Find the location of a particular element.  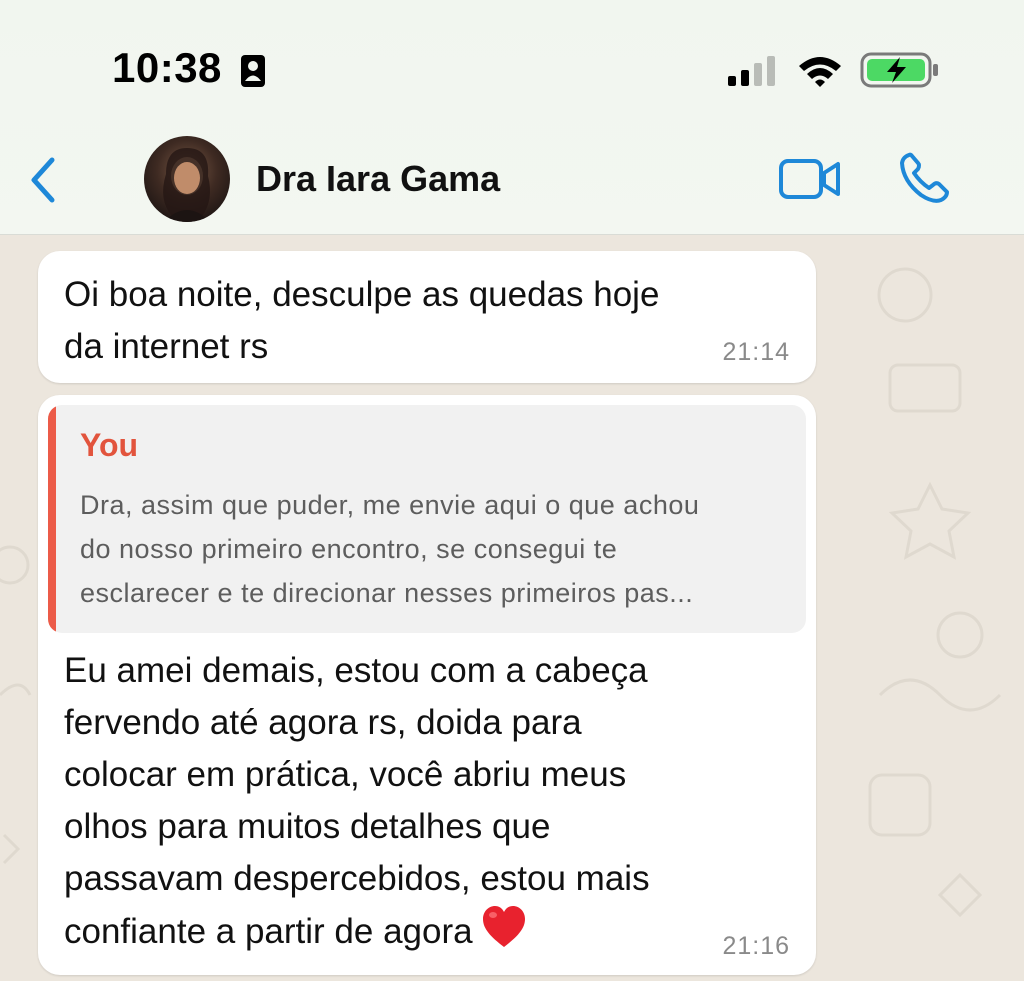

contact-name: Dra Iara Gama is located at coordinates (378, 179).